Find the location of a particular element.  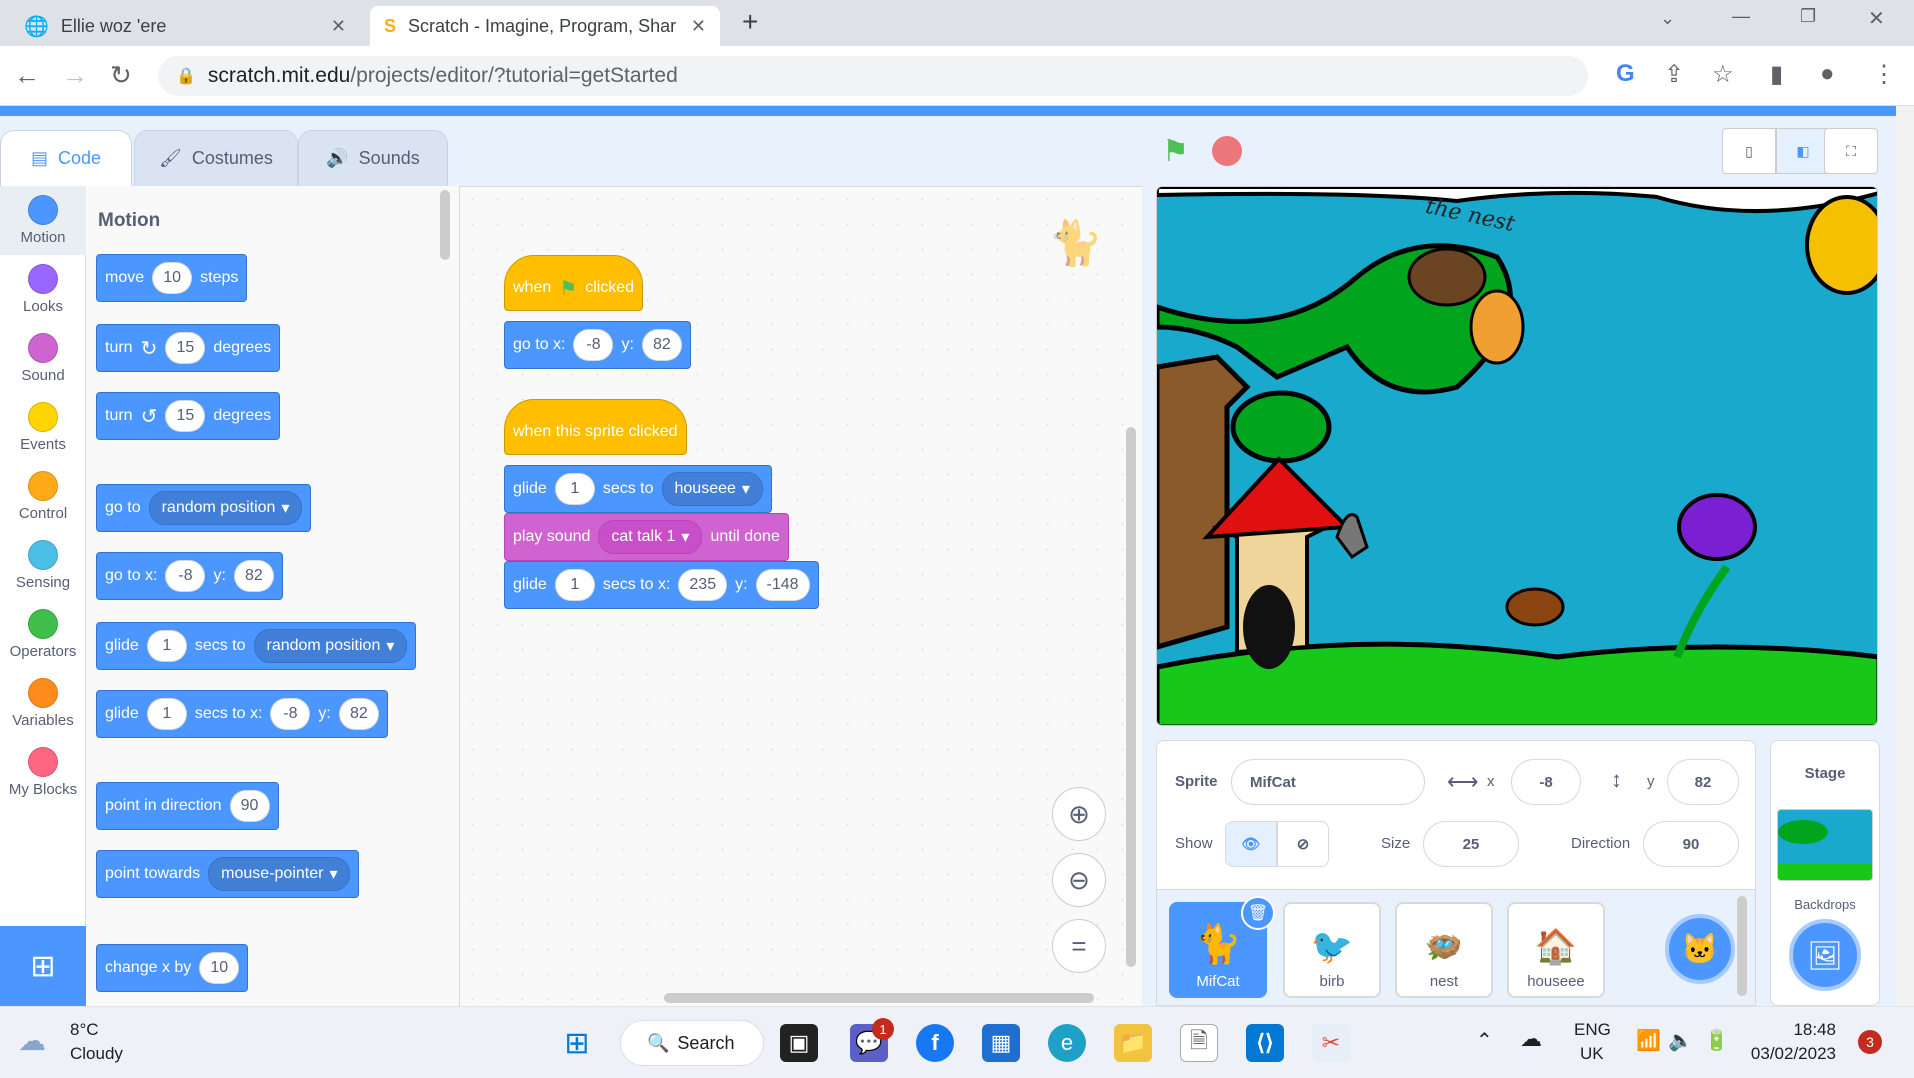

block-play-sound: play sound cat talk 1 ▾ until done is located at coordinates (646, 537).